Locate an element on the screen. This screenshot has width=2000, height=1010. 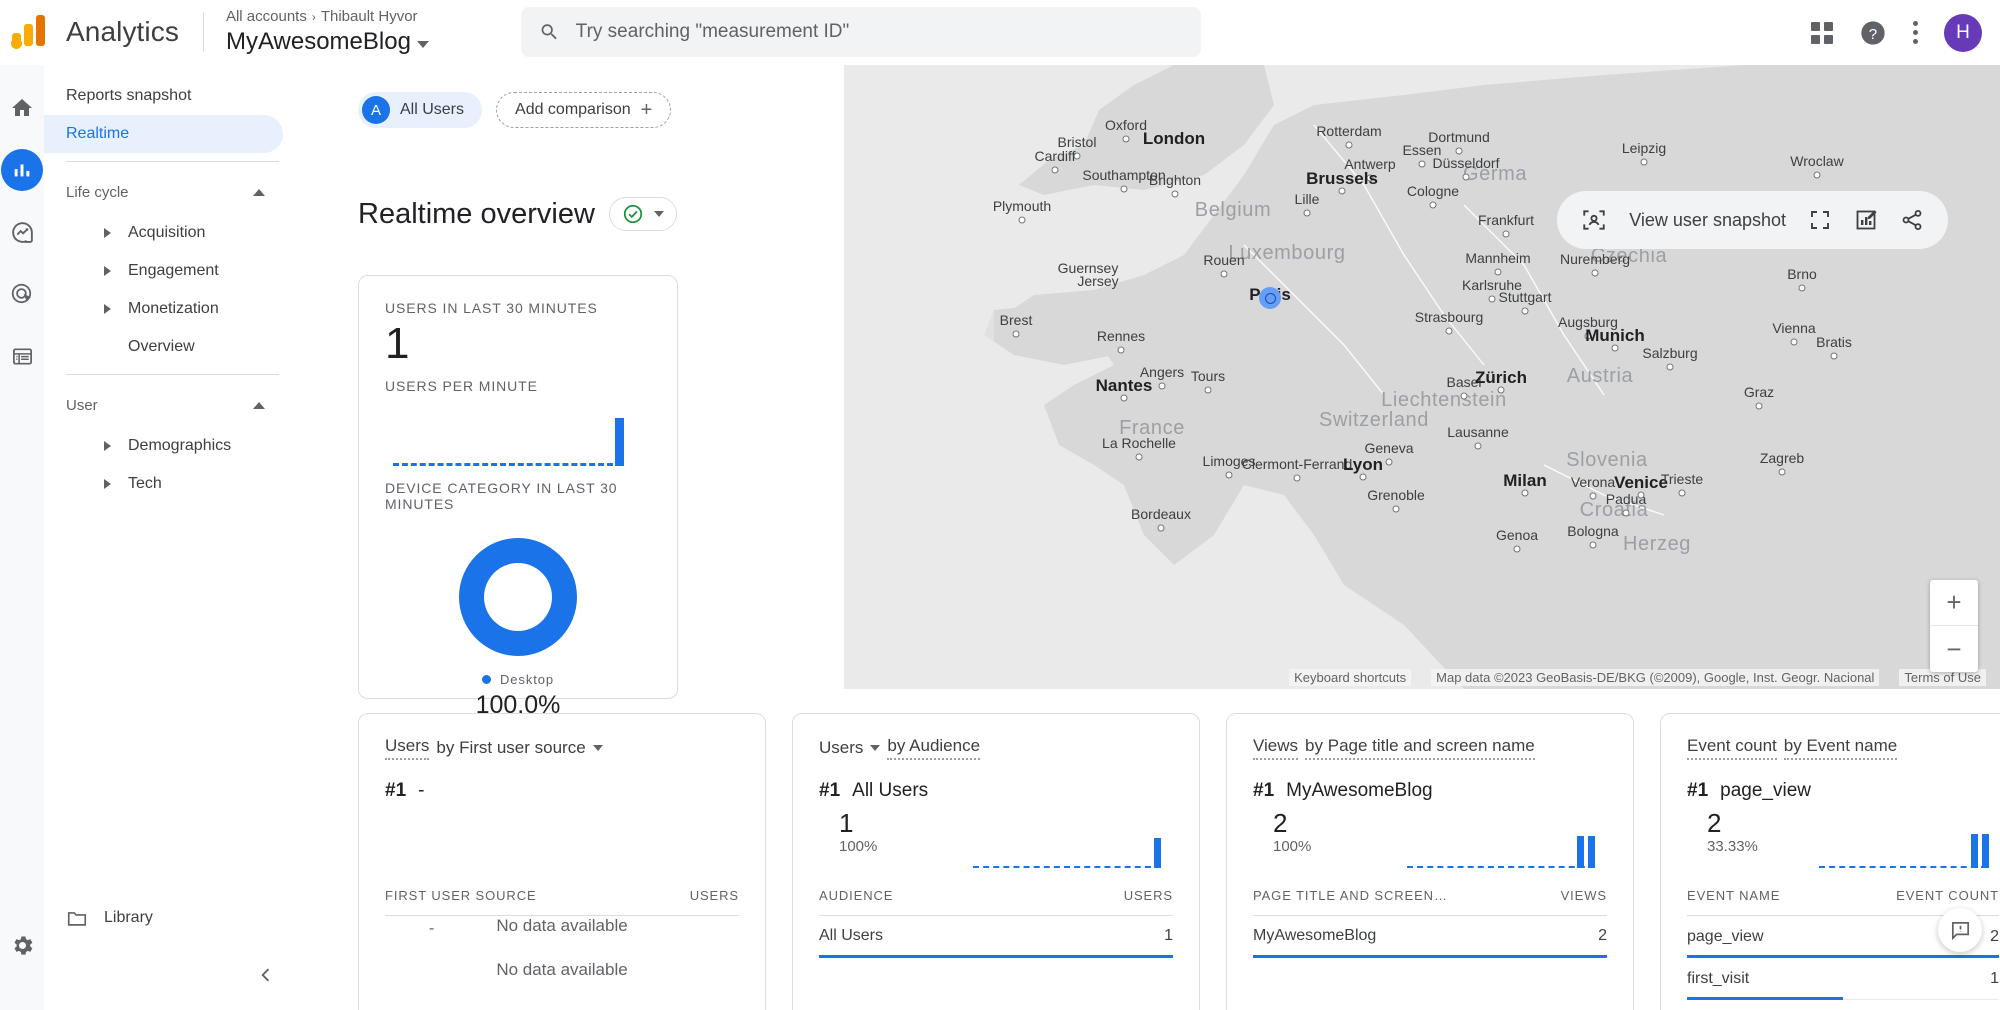
sidebar-item-demographics: Demographics is located at coordinates (163, 446).